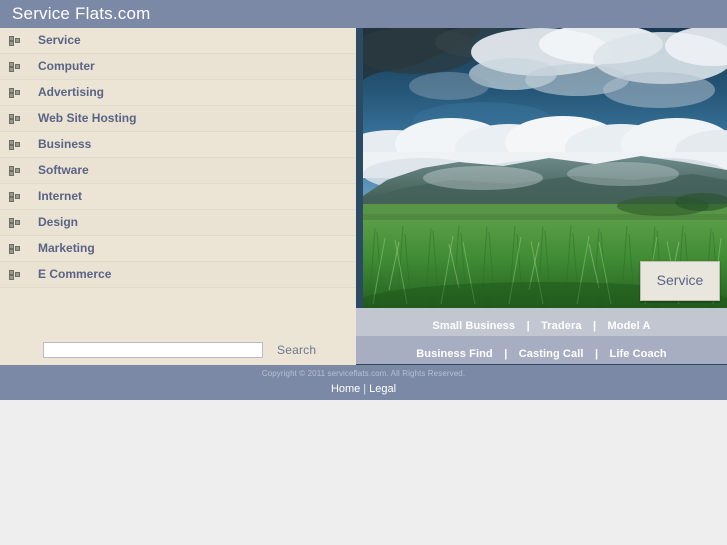 This screenshot has width=727, height=545. I want to click on search-button: Search, so click(296, 350).